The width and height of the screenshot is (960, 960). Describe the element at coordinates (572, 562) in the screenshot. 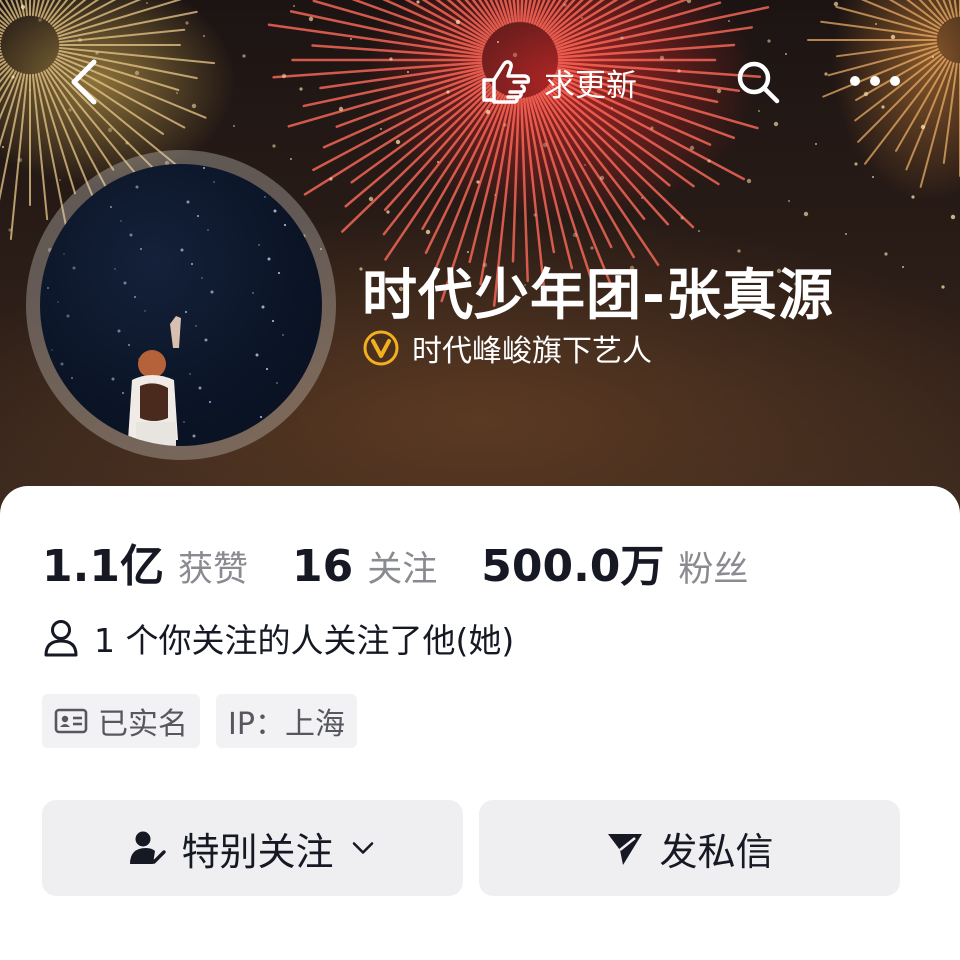

I see `followers-count: 500.0万` at that location.